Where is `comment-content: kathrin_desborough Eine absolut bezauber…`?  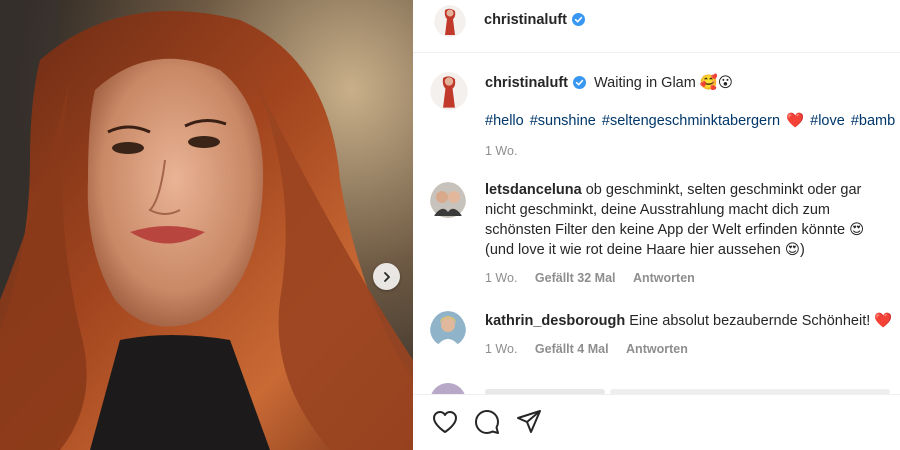 comment-content: kathrin_desborough Eine absolut bezauber… is located at coordinates (690, 335).